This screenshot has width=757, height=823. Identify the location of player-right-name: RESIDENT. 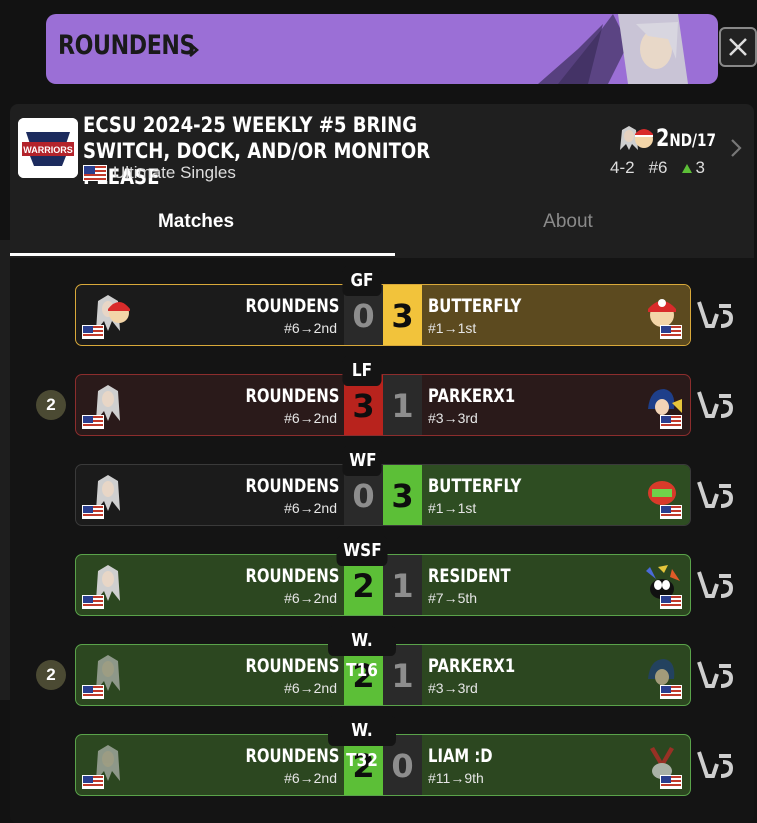
(469, 576).